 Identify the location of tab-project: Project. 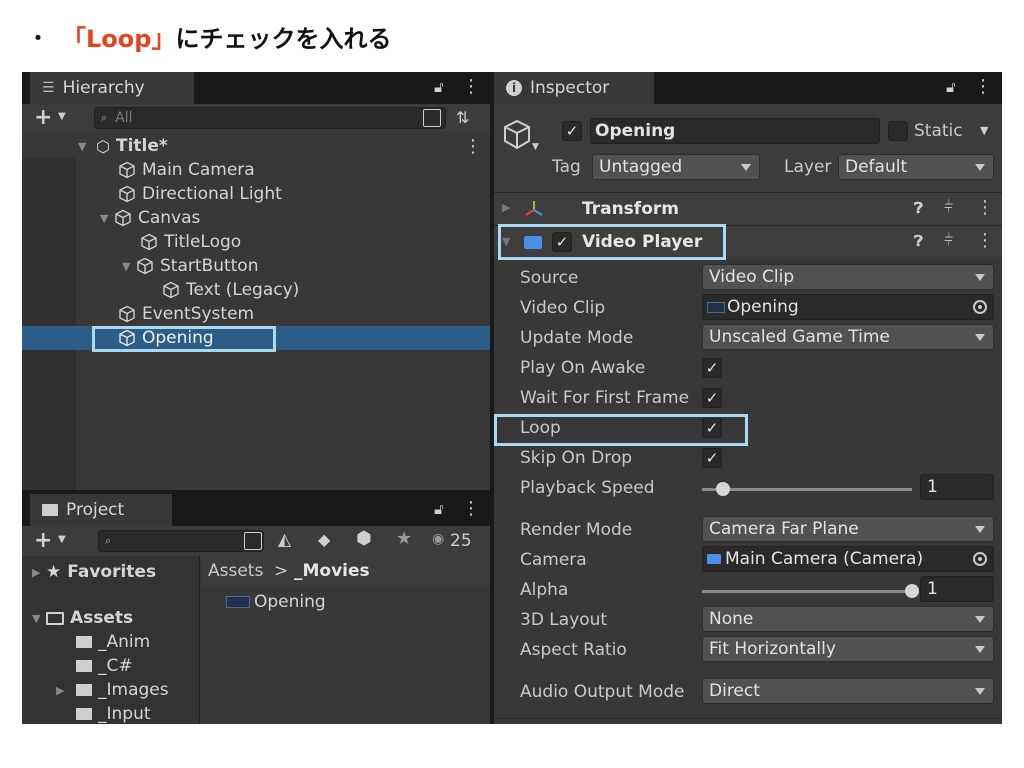
(101, 510).